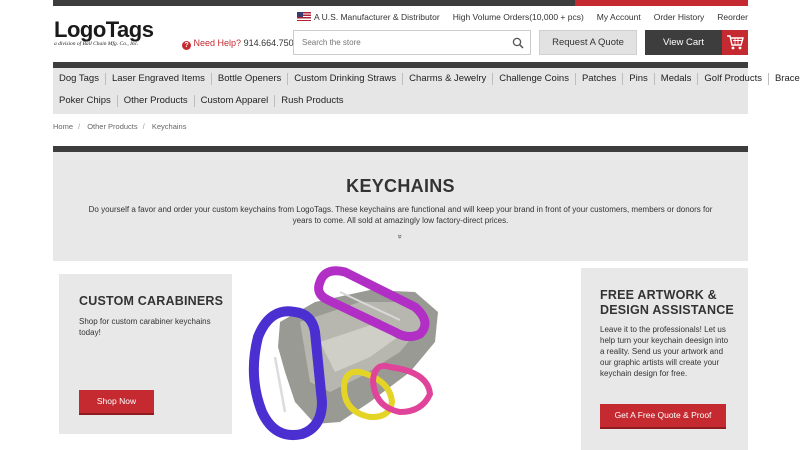  Describe the element at coordinates (448, 79) in the screenshot. I see `nav-item-charms-jewelry: Charms & Jewelry` at that location.